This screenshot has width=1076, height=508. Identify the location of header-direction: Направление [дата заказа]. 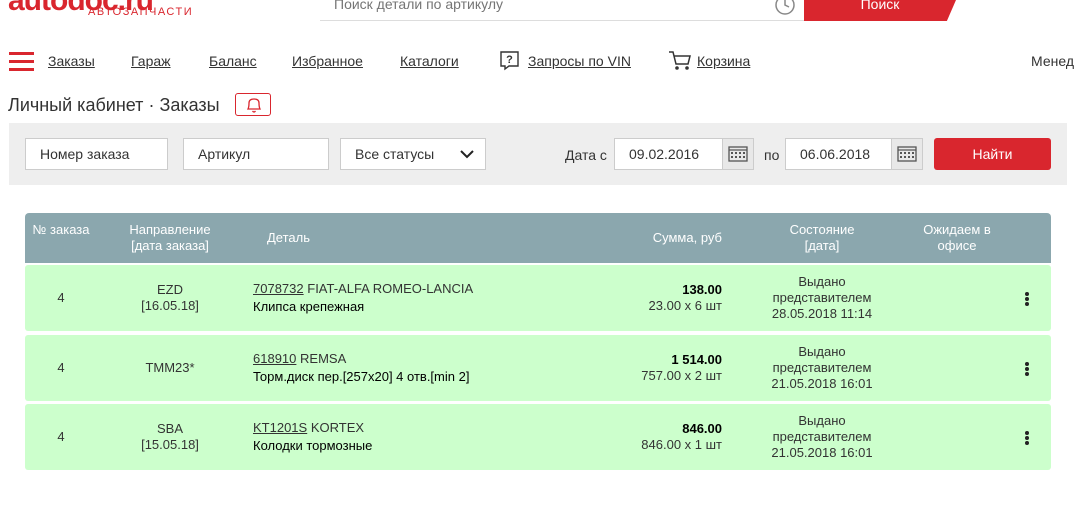
(170, 238).